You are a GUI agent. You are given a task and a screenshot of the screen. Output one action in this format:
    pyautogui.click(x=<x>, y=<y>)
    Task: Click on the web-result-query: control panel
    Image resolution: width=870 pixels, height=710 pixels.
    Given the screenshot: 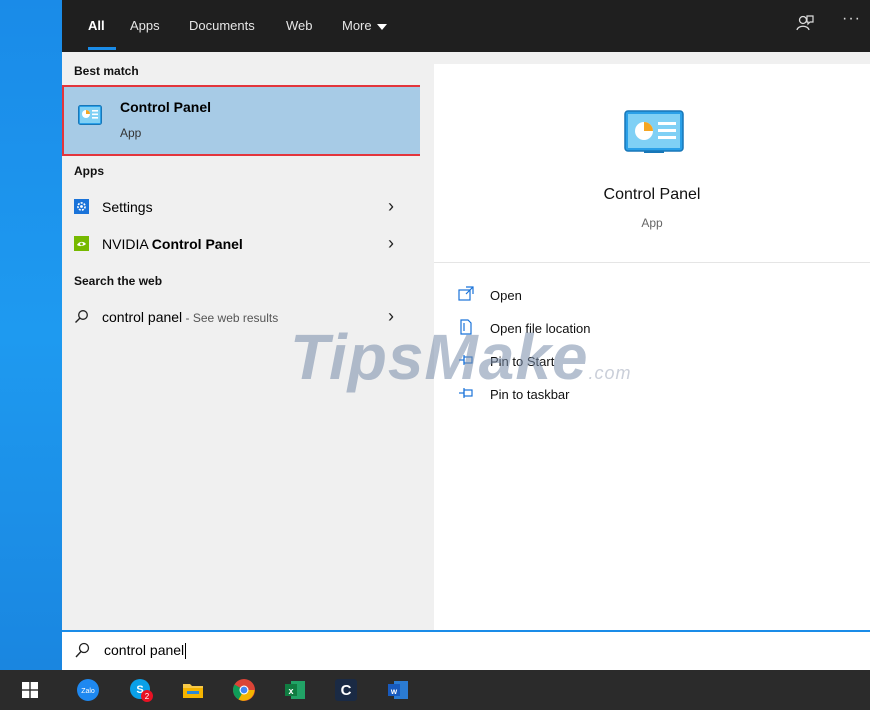 What is the action you would take?
    pyautogui.click(x=142, y=317)
    